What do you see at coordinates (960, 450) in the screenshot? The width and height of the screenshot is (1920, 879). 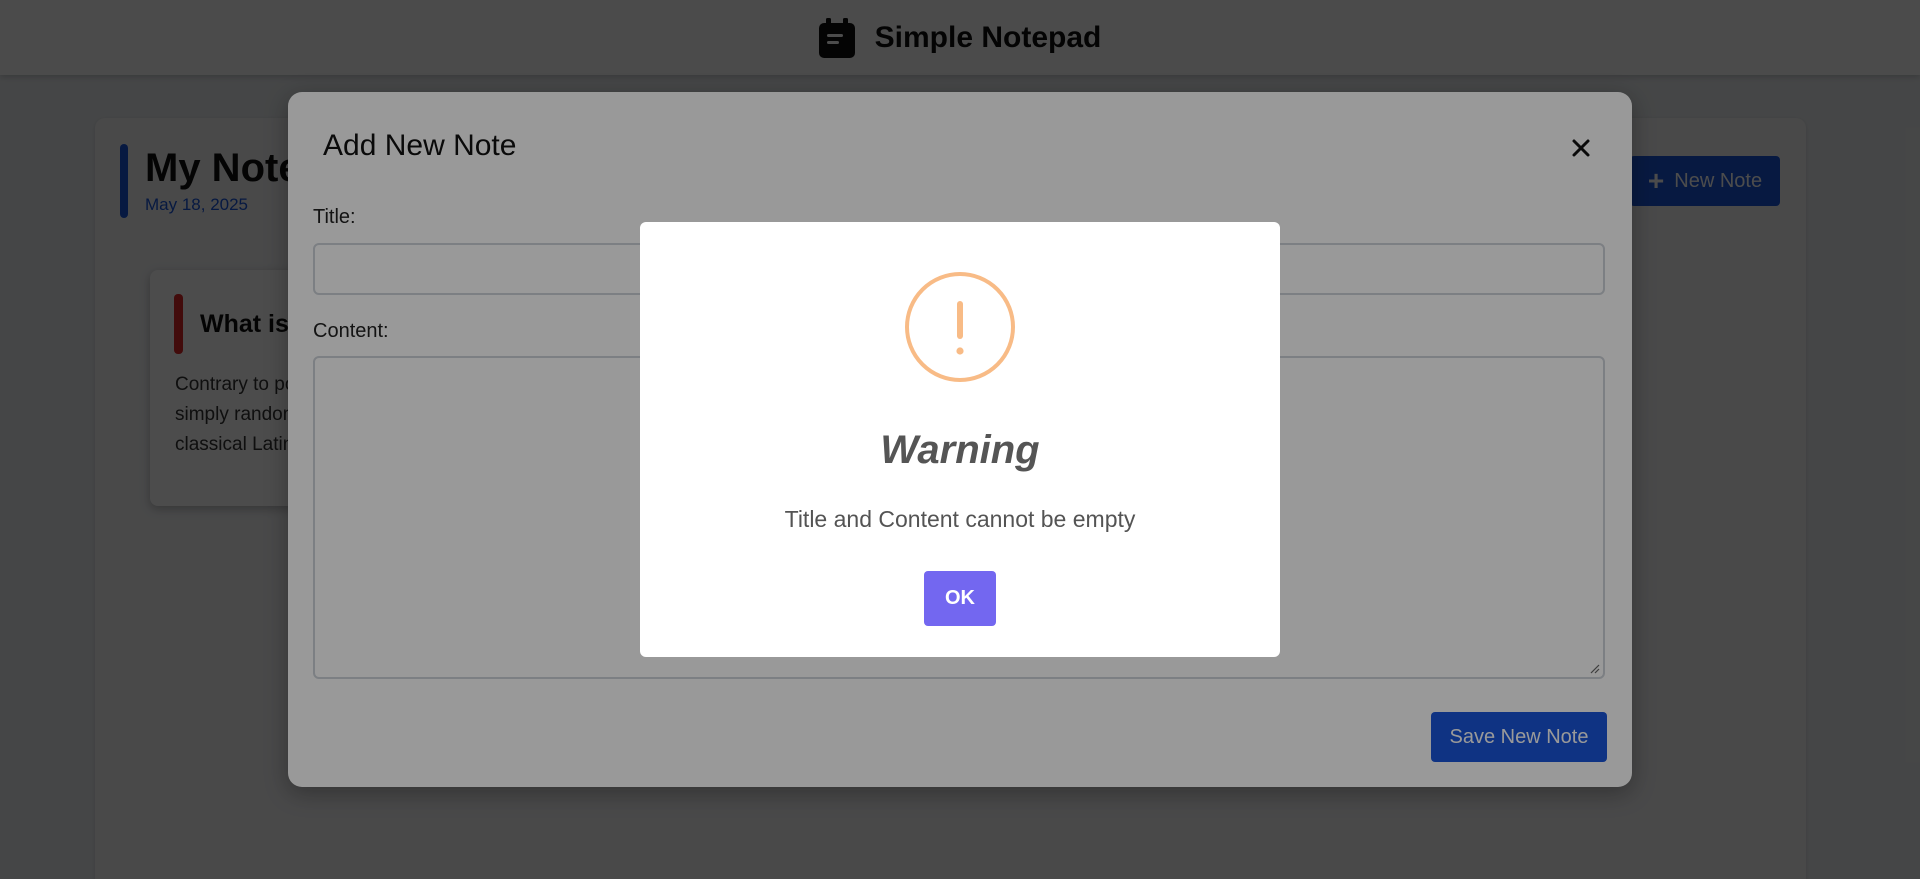 I see `alert-title: Warning` at bounding box center [960, 450].